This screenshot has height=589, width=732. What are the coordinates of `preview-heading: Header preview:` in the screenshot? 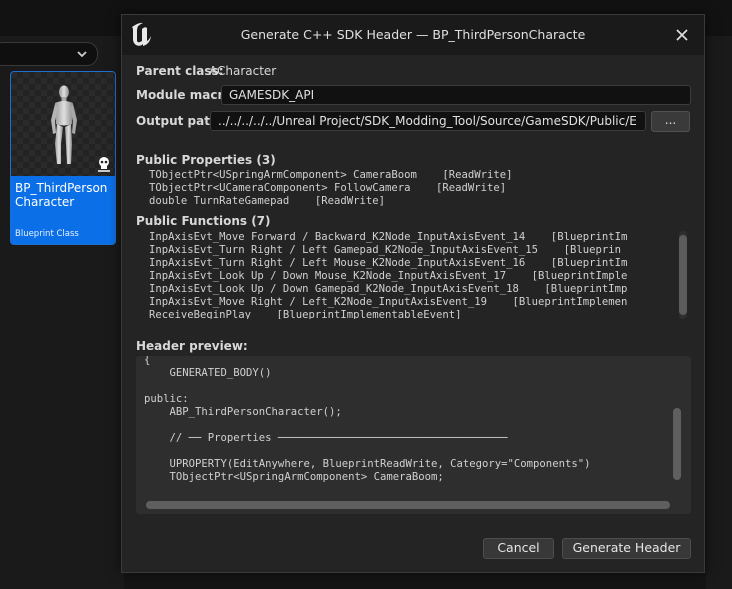 It's located at (192, 346).